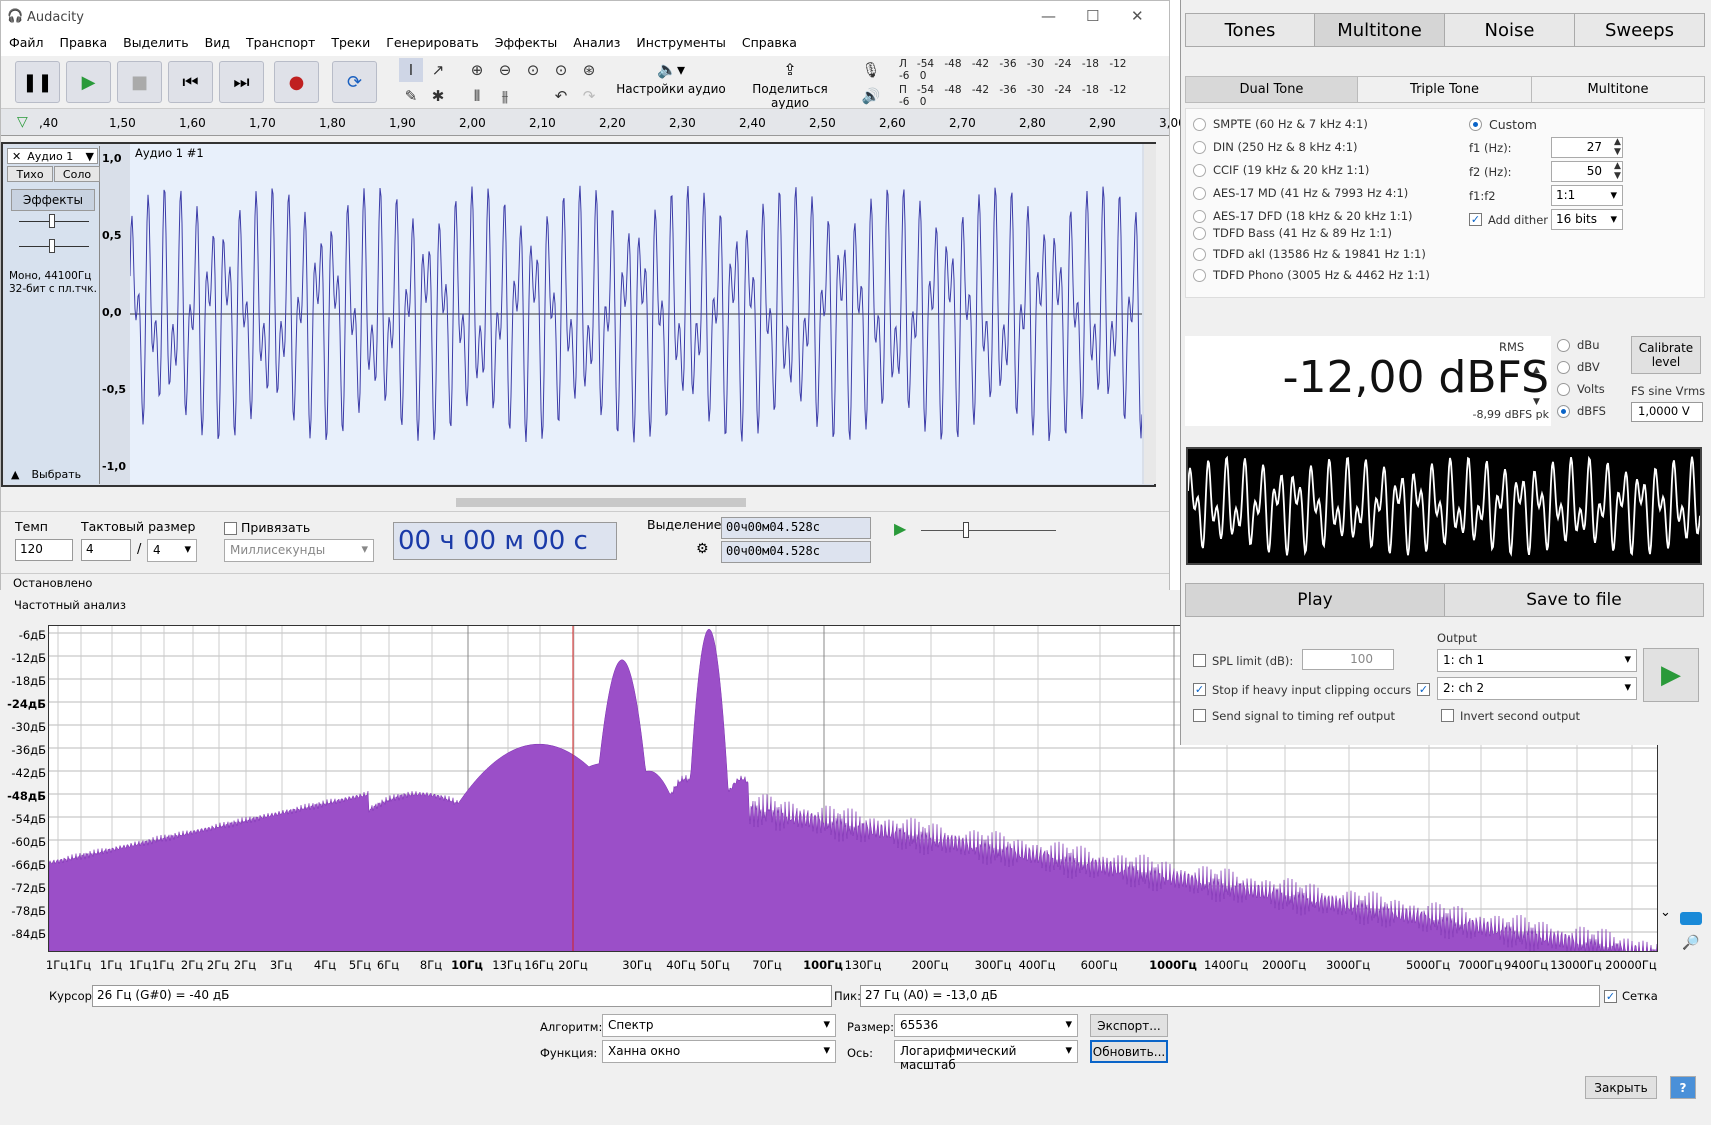  What do you see at coordinates (354, 82) in the screenshot?
I see `loop-button: ⟳` at bounding box center [354, 82].